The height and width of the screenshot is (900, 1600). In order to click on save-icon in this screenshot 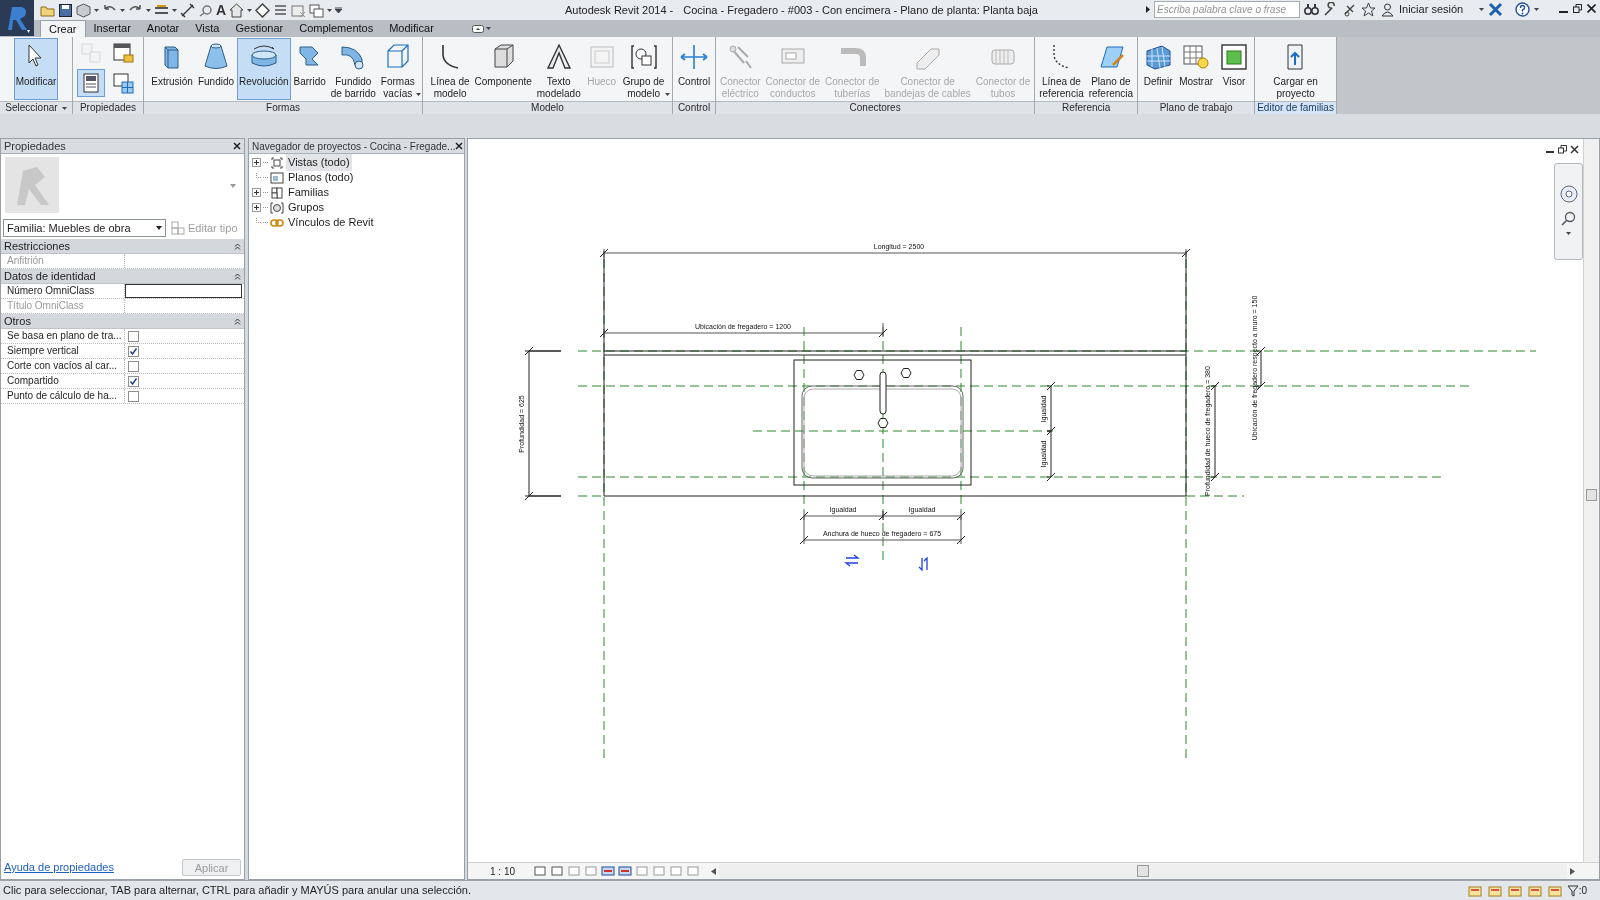, I will do `click(65, 10)`.